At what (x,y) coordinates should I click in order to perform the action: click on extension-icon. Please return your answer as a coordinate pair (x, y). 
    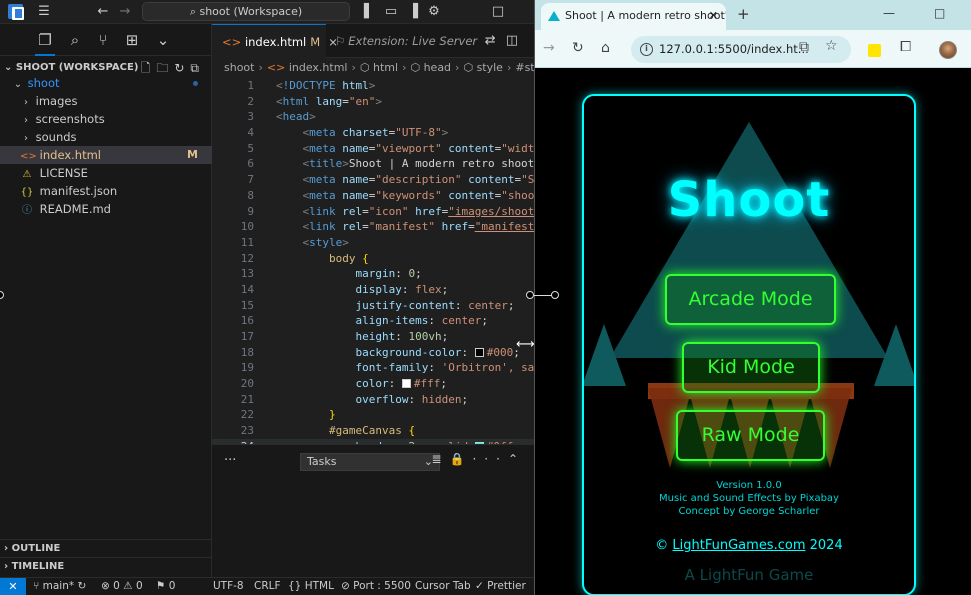
    Looking at the image, I should click on (874, 50).